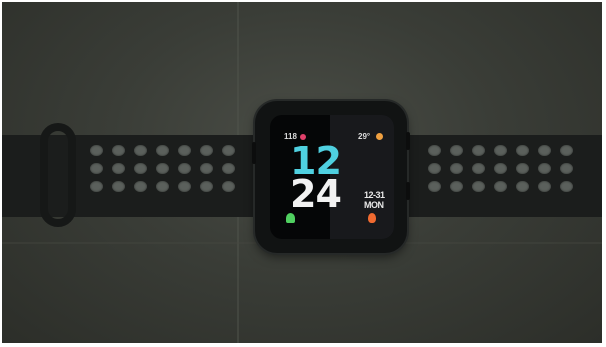 The height and width of the screenshot is (347, 606). I want to click on sun-icon, so click(379, 136).